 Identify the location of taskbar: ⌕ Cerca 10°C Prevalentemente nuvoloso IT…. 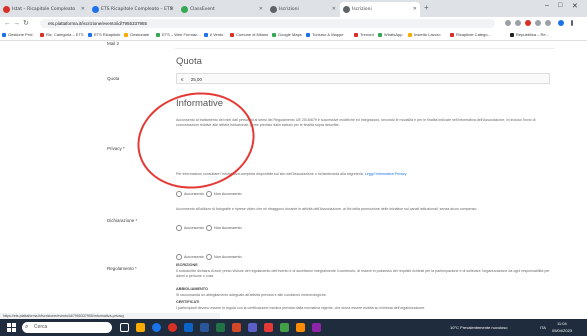
(293, 327).